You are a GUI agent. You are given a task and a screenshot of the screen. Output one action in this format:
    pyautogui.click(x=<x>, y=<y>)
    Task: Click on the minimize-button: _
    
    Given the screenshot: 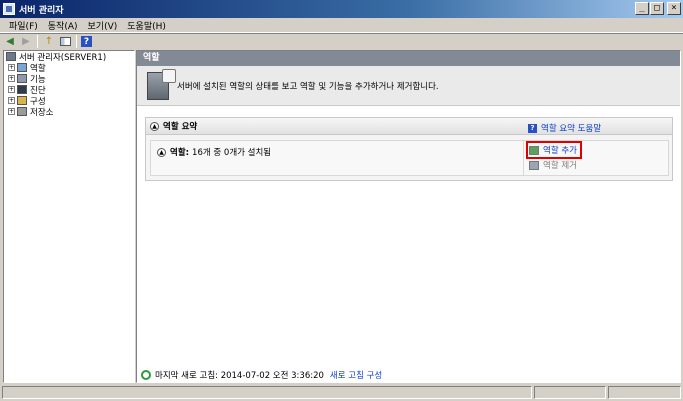 What is the action you would take?
    pyautogui.click(x=642, y=8)
    